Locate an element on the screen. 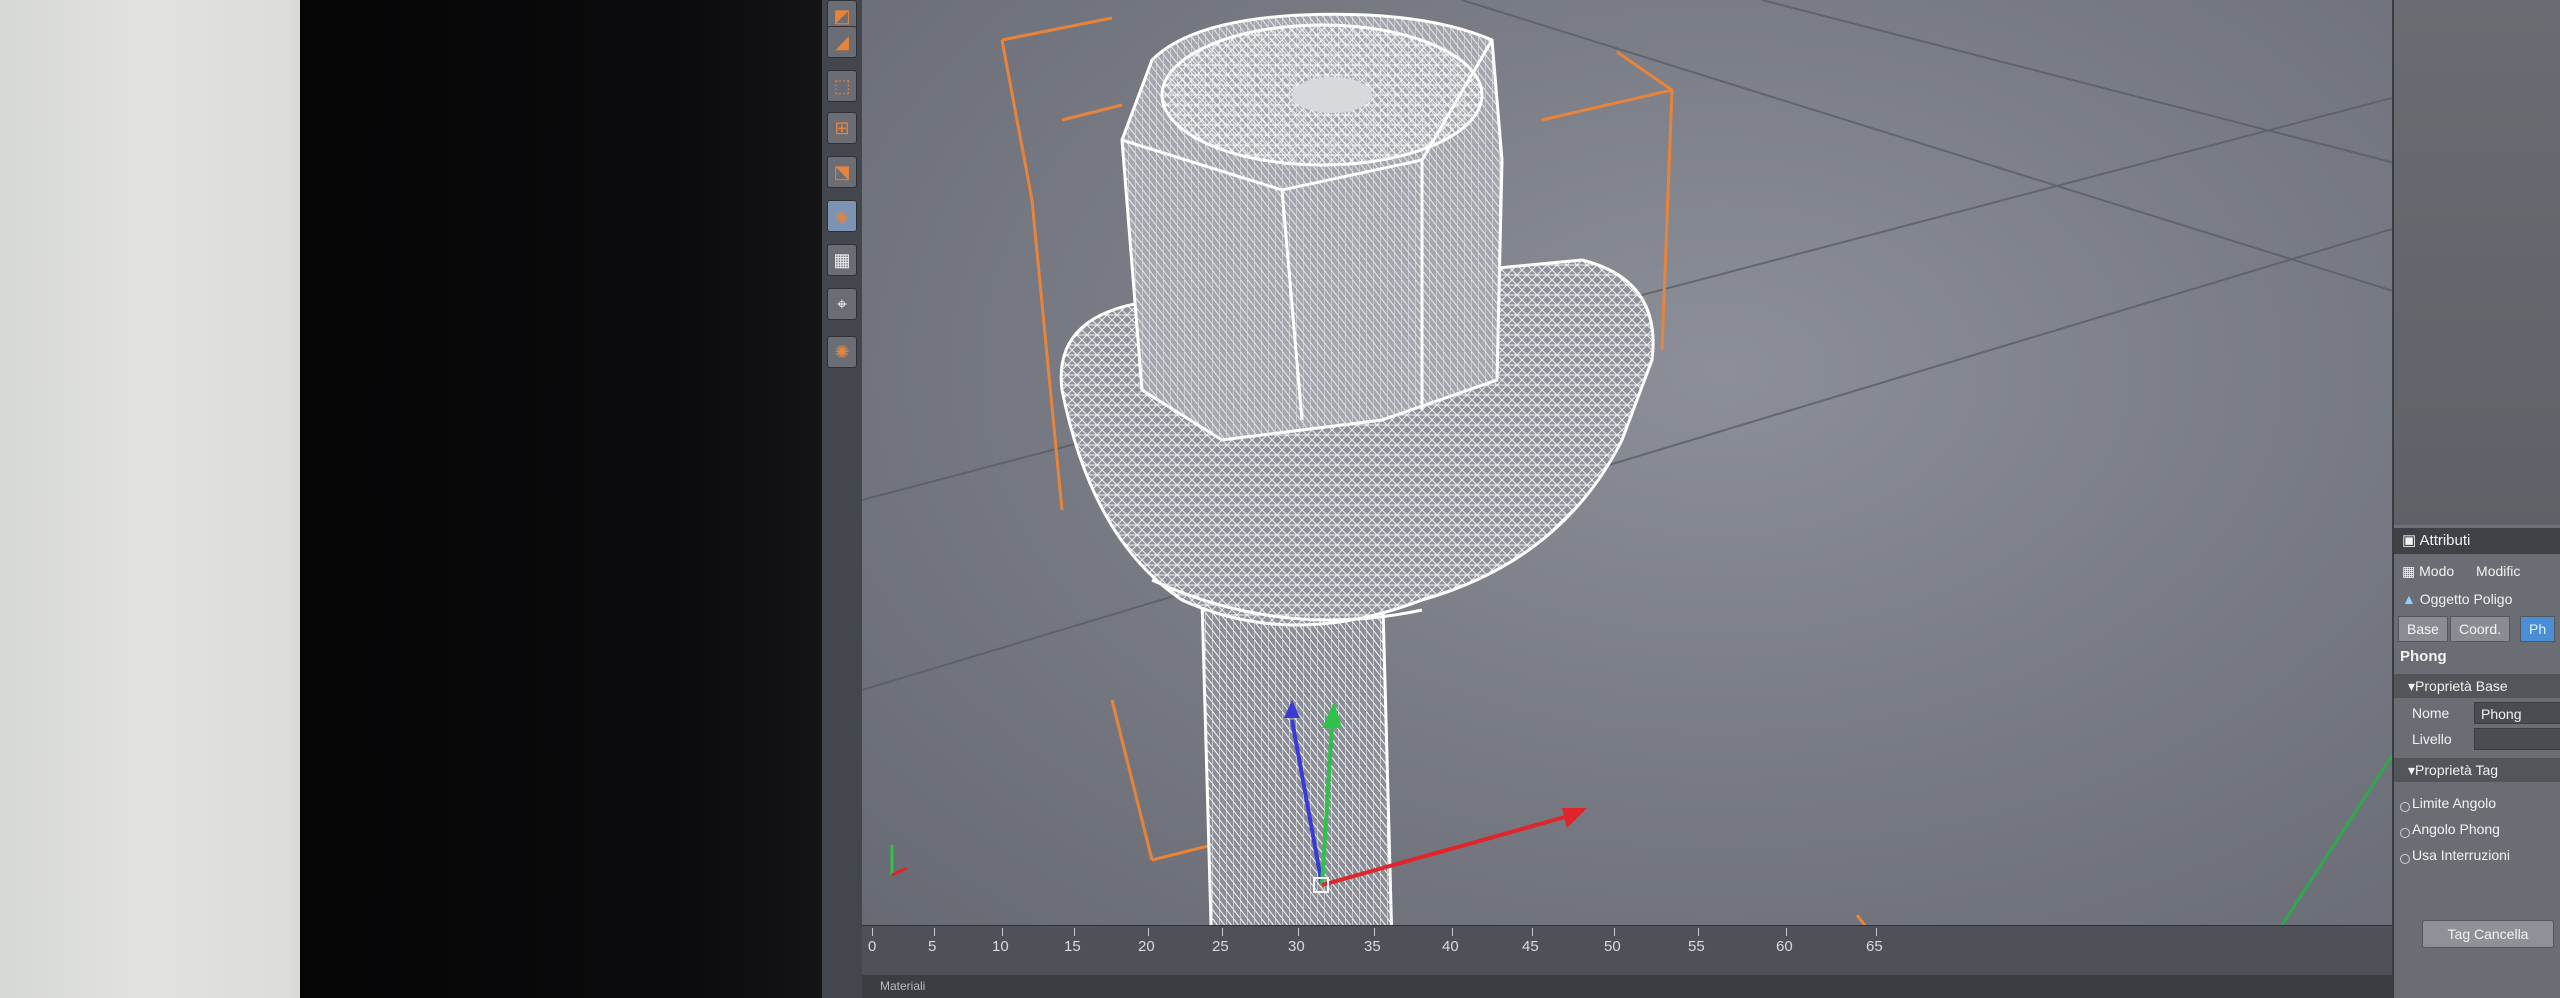  menu-mode: Modo is located at coordinates (2436, 571).